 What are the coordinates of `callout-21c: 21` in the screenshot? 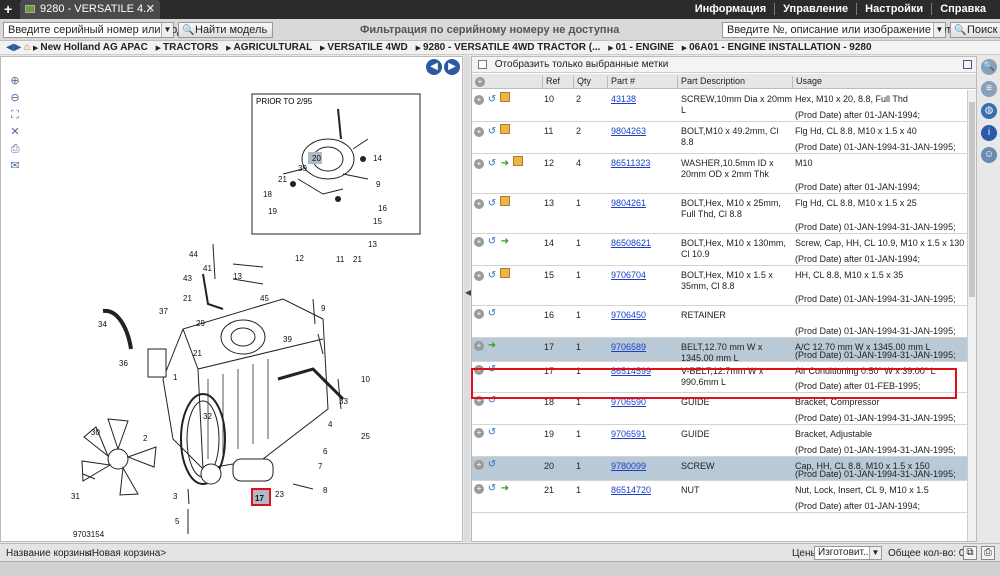 It's located at (187, 298).